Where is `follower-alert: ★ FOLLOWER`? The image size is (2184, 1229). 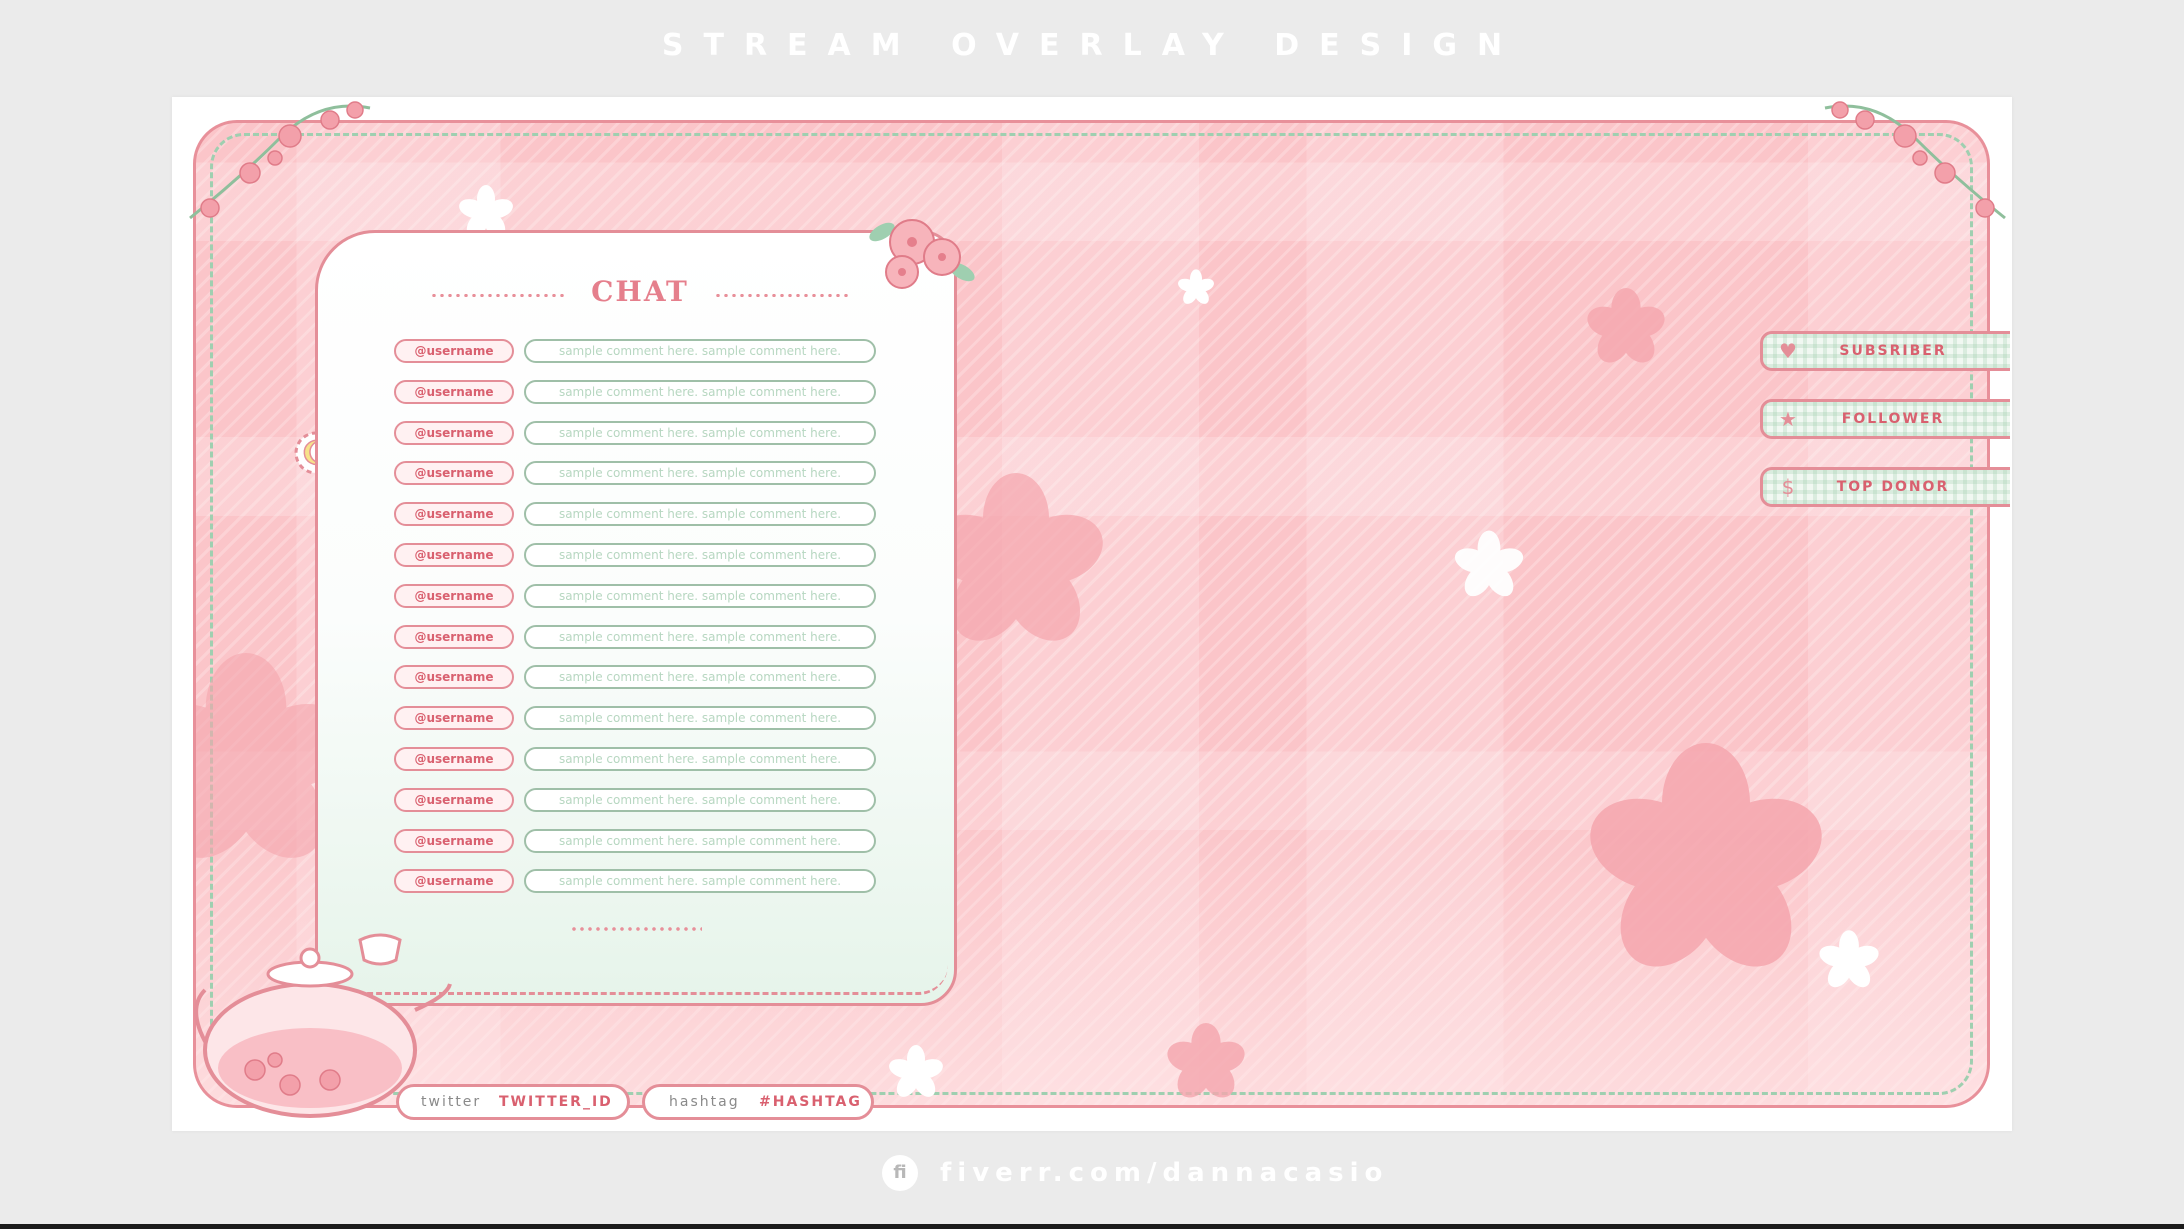
follower-alert: ★ FOLLOWER is located at coordinates (1885, 419).